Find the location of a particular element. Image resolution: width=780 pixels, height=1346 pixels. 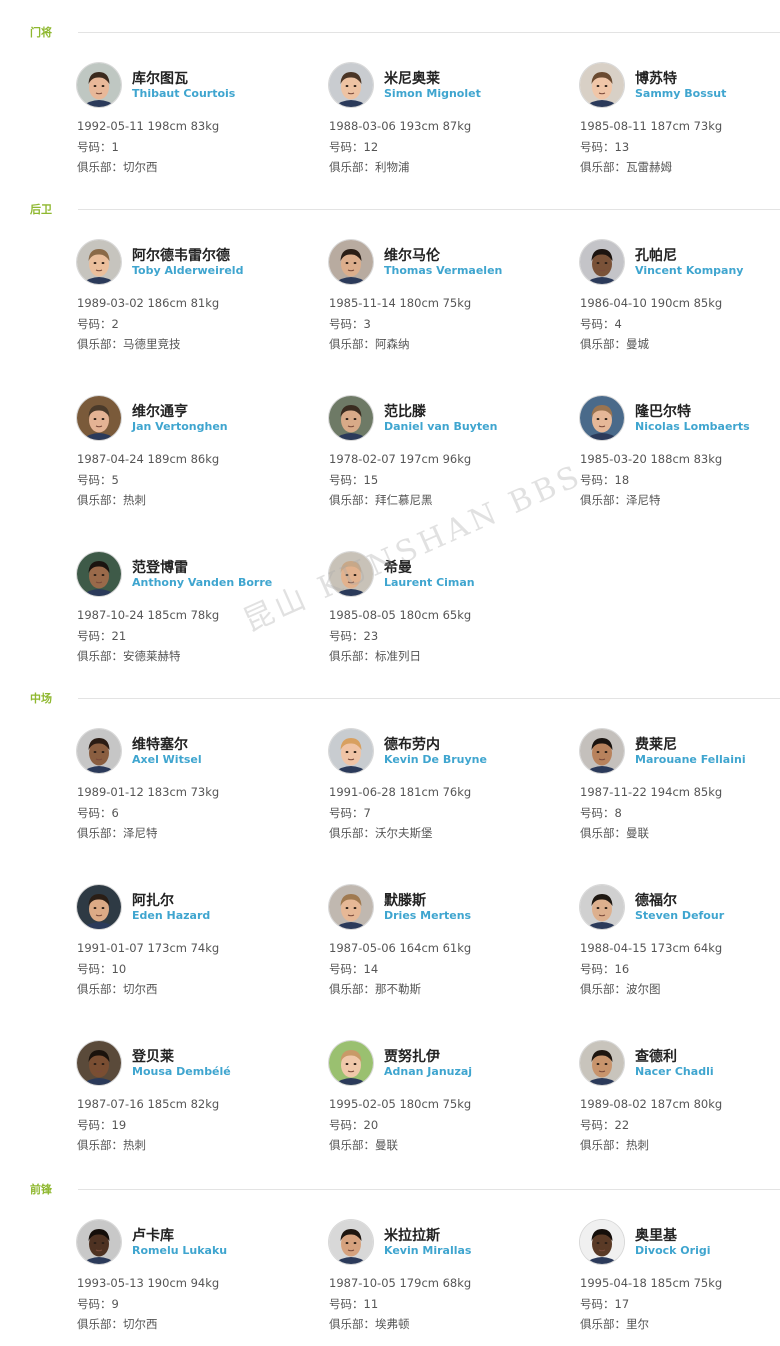

player-name-cn: 孔帕尼 is located at coordinates (656, 255).